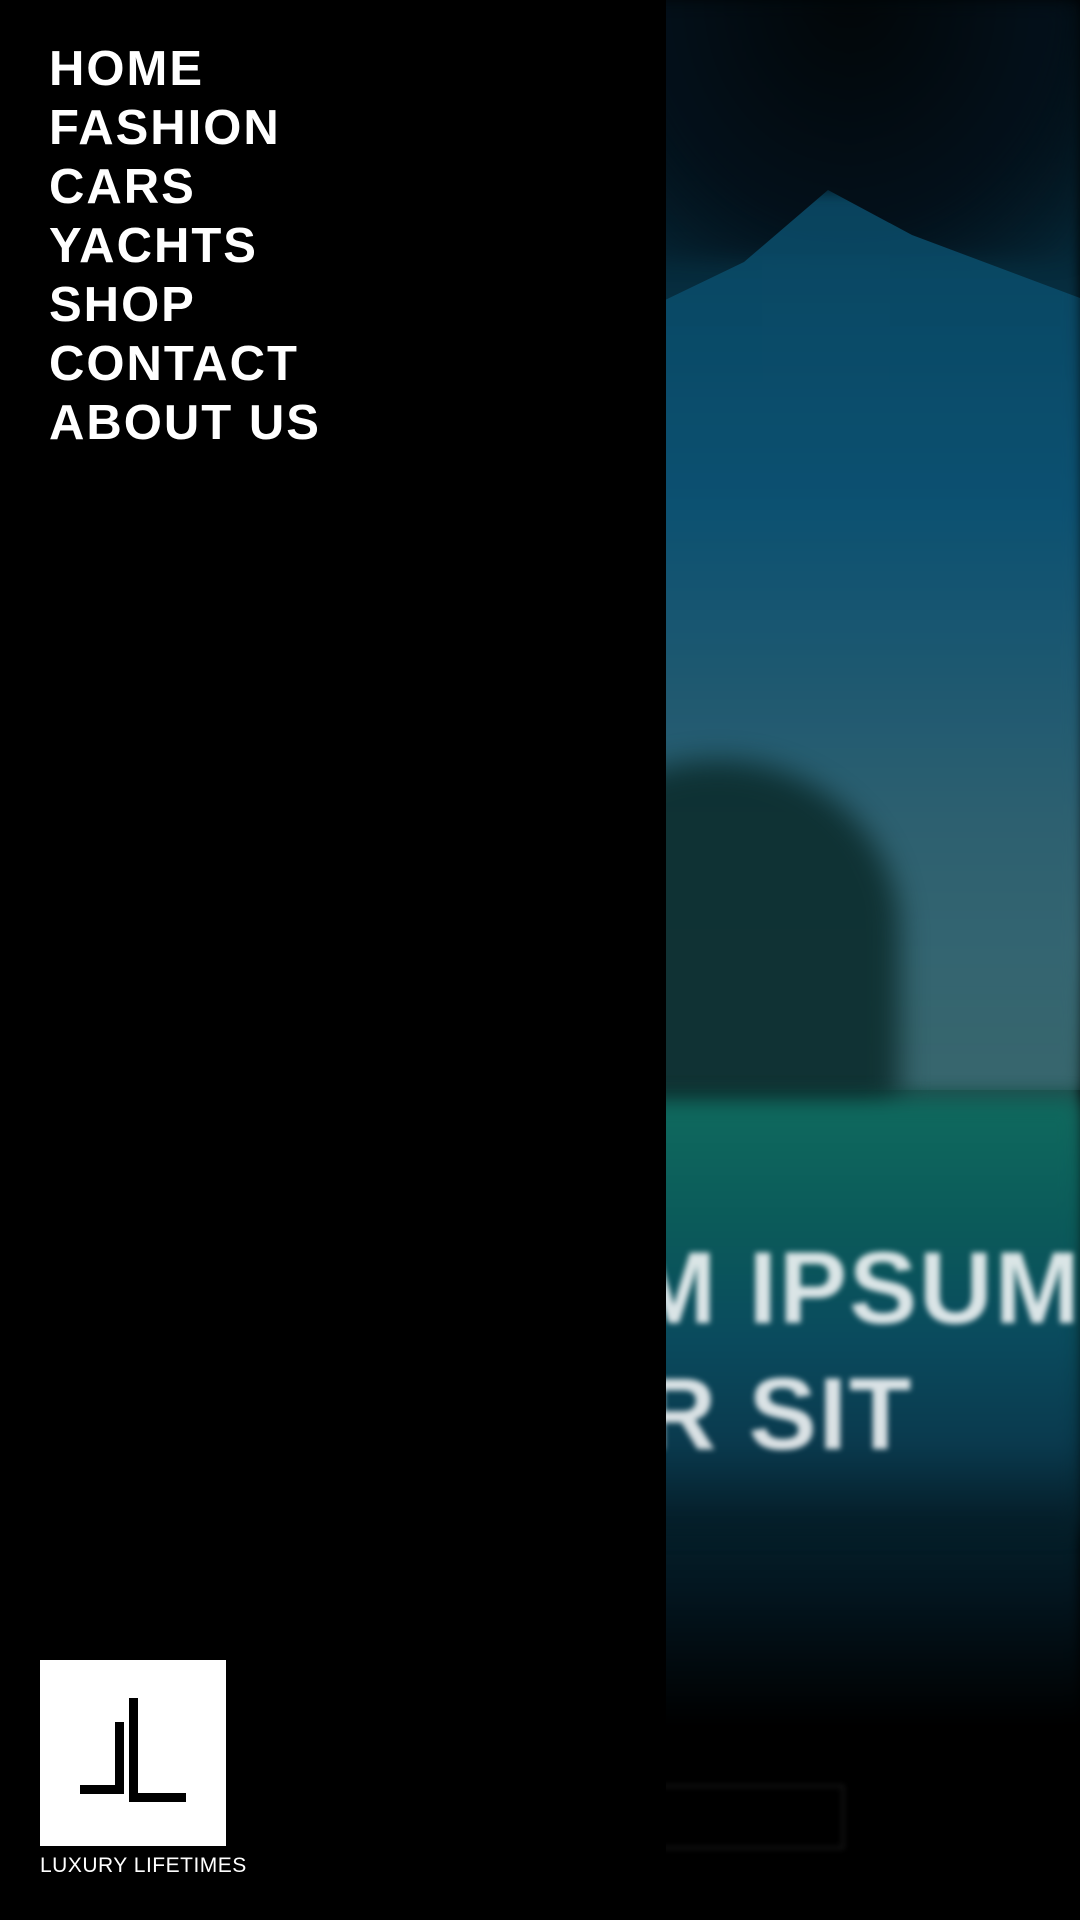 The height and width of the screenshot is (1920, 1080). I want to click on nav-item-cars: CARS, so click(185, 187).